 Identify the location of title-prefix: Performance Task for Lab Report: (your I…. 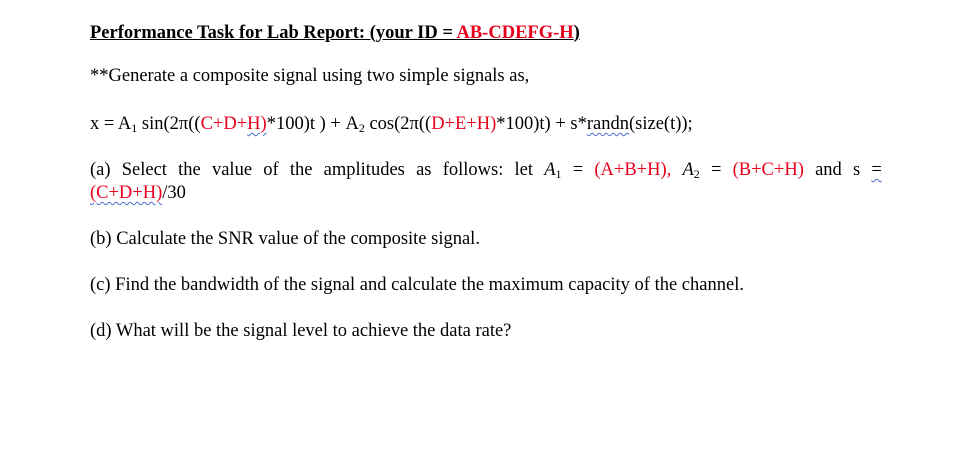
(273, 33).